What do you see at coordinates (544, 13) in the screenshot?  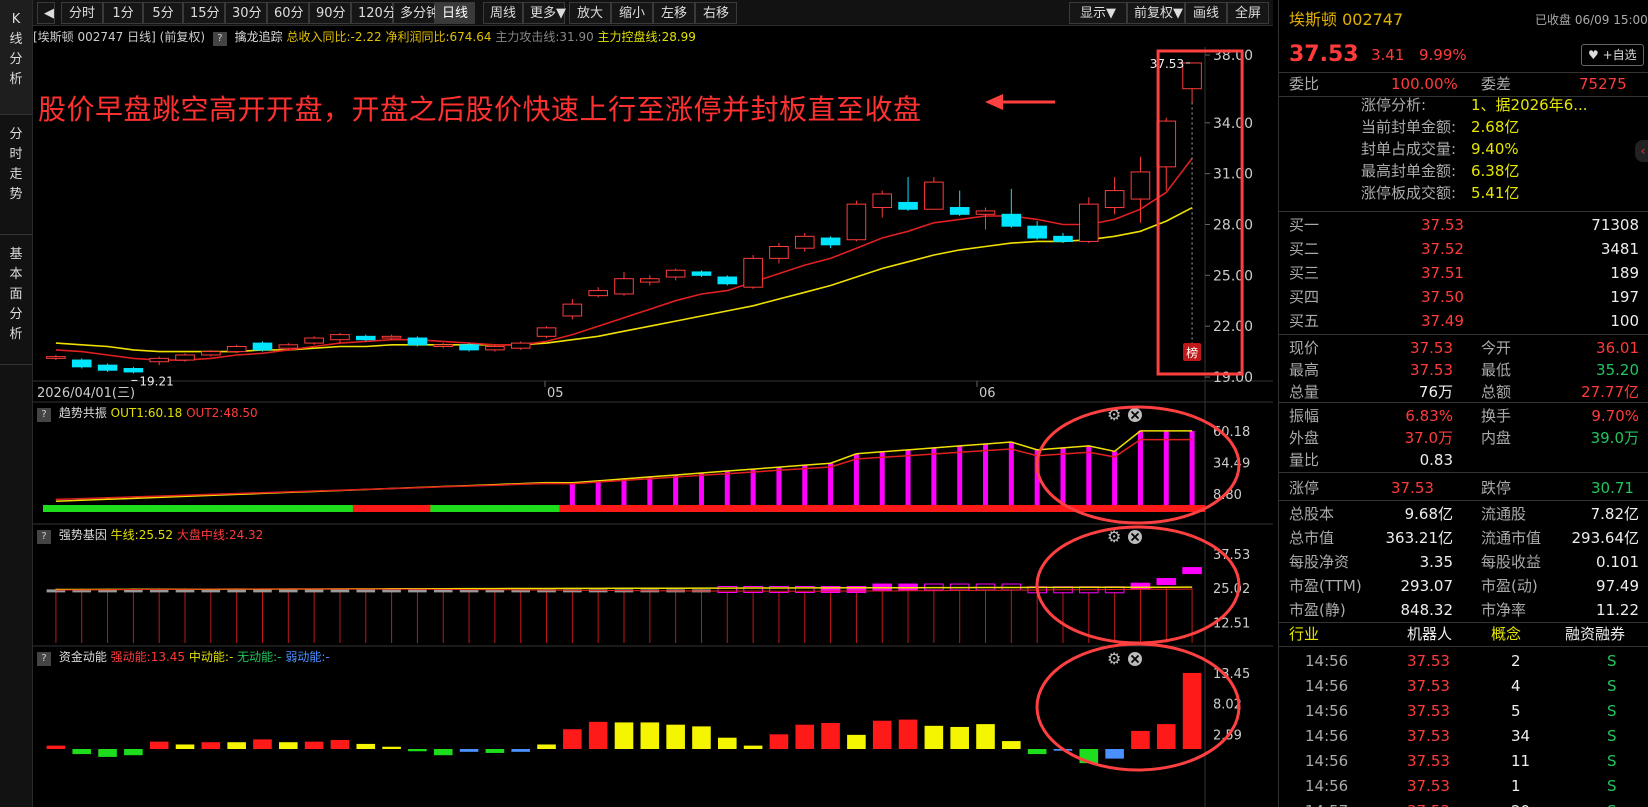 I see `period-11: 更多▼` at bounding box center [544, 13].